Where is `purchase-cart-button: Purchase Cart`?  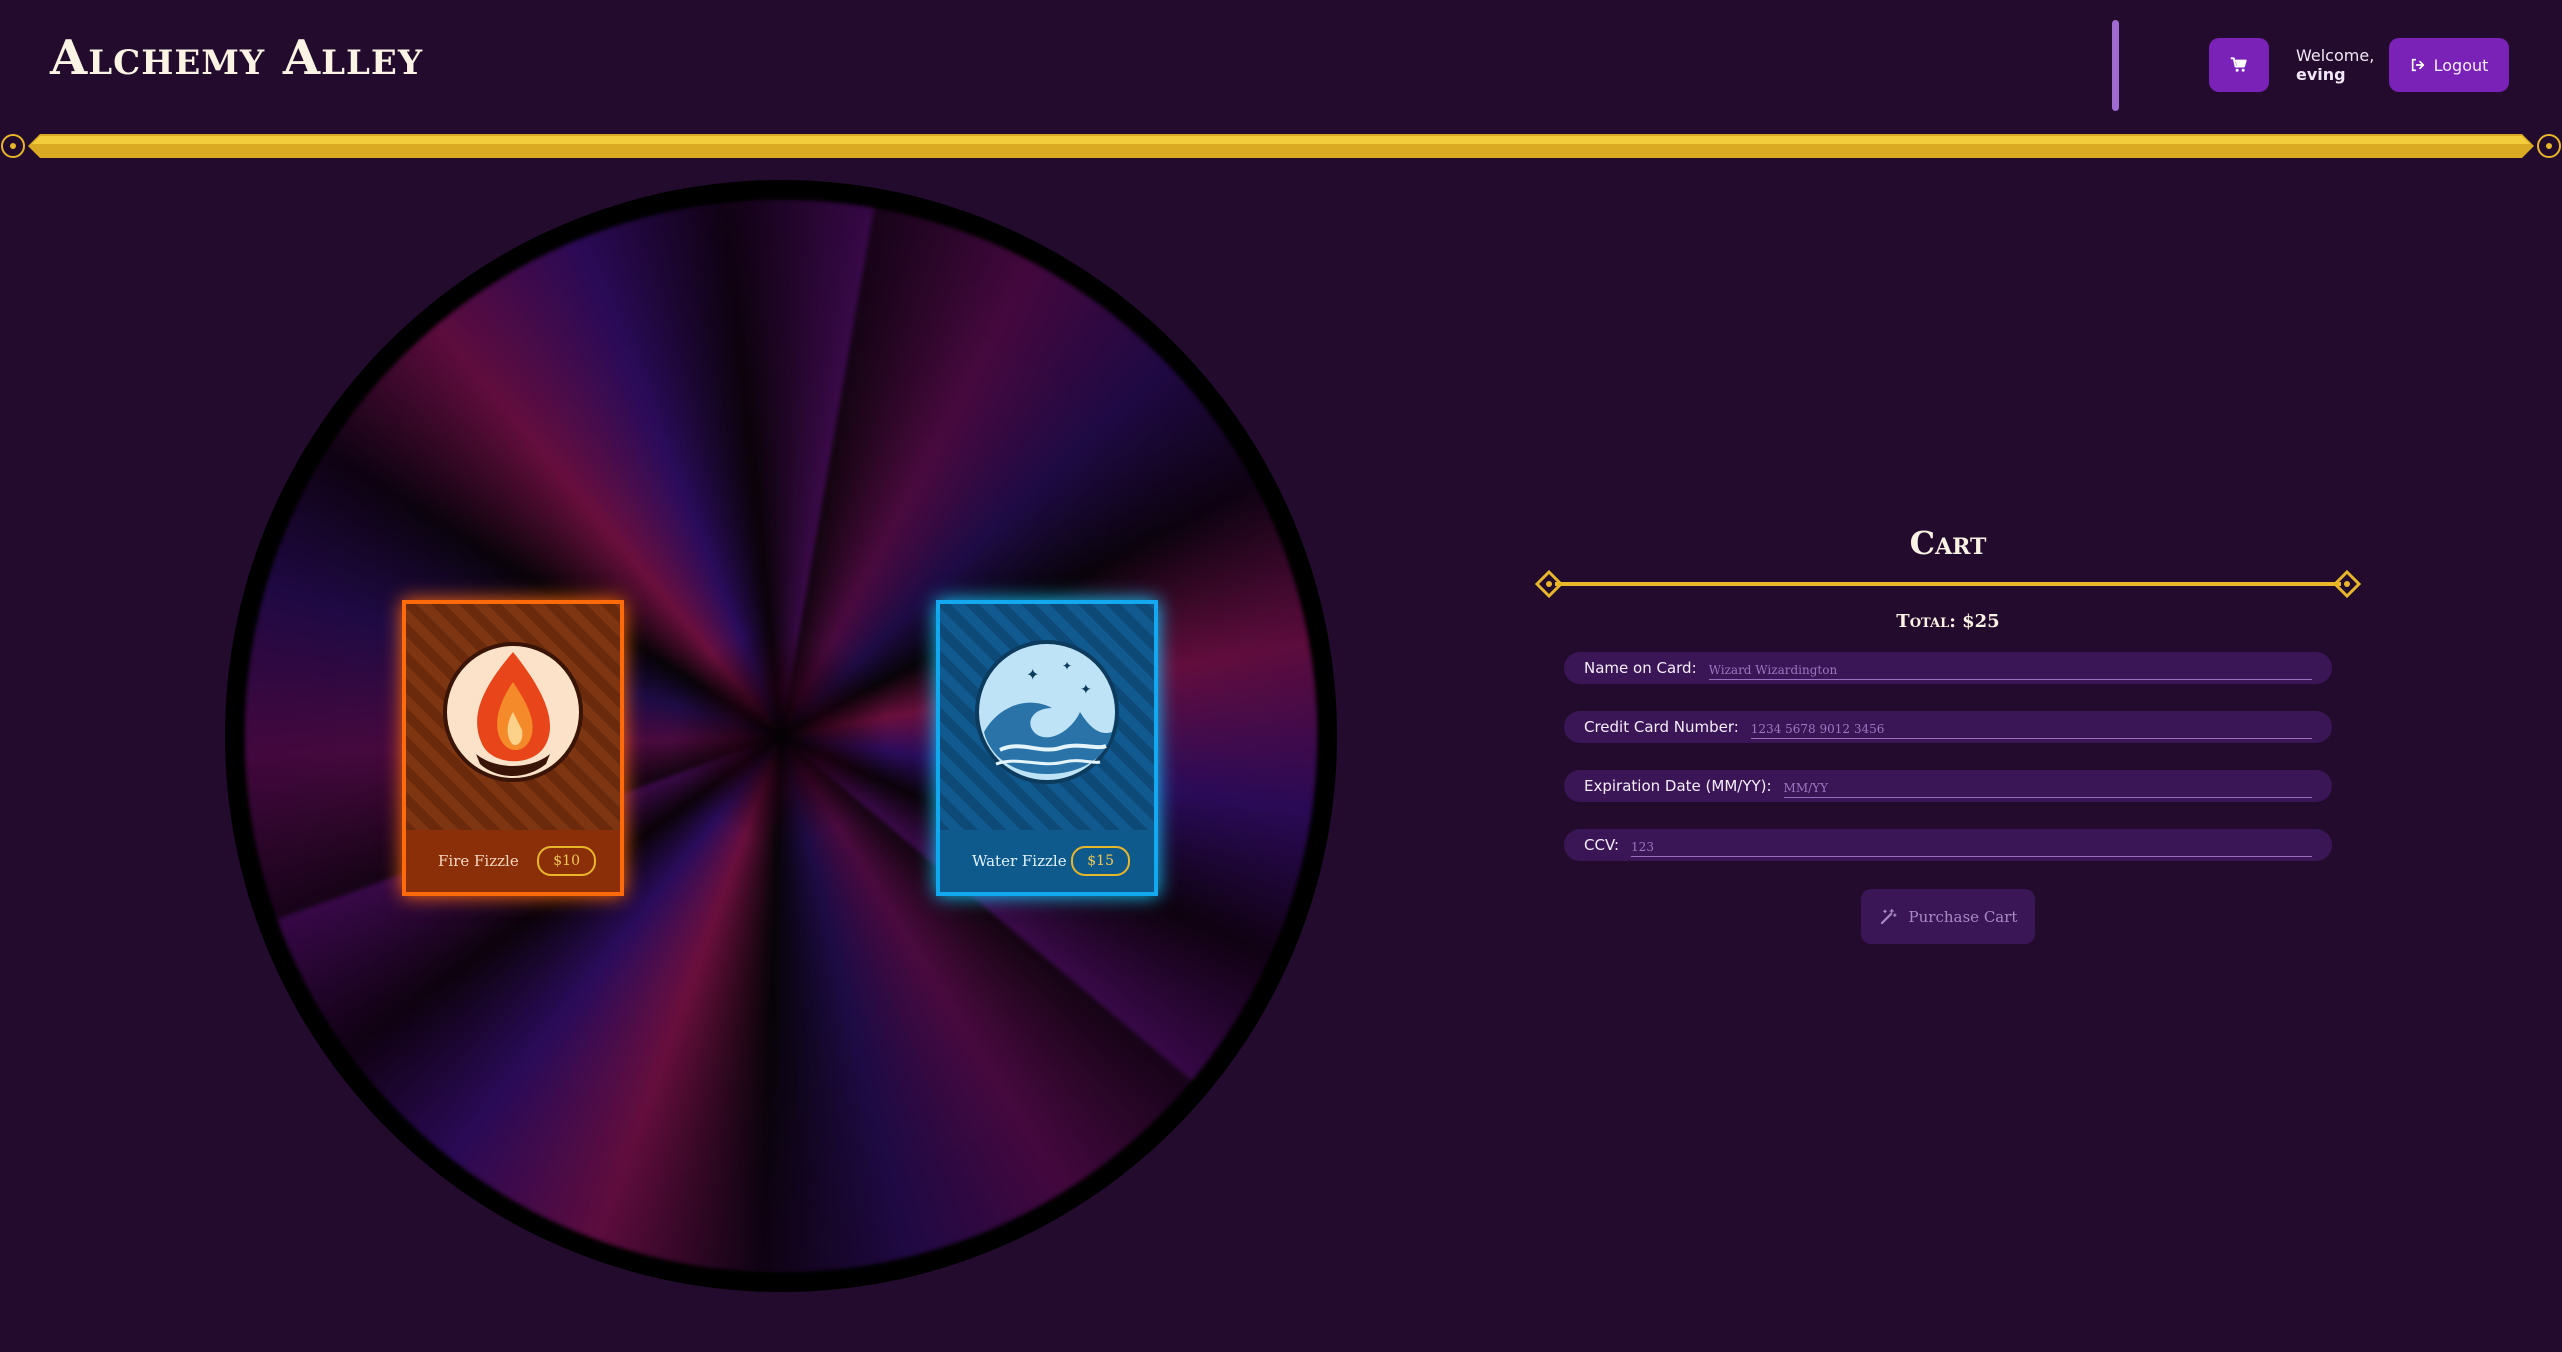 purchase-cart-button: Purchase Cart is located at coordinates (1948, 916).